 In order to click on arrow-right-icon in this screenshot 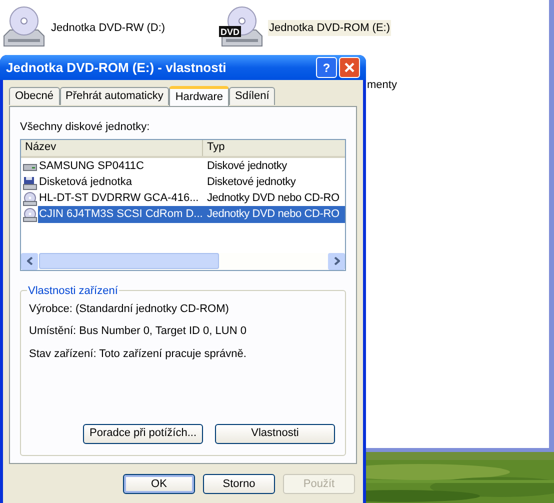, I will do `click(337, 261)`.